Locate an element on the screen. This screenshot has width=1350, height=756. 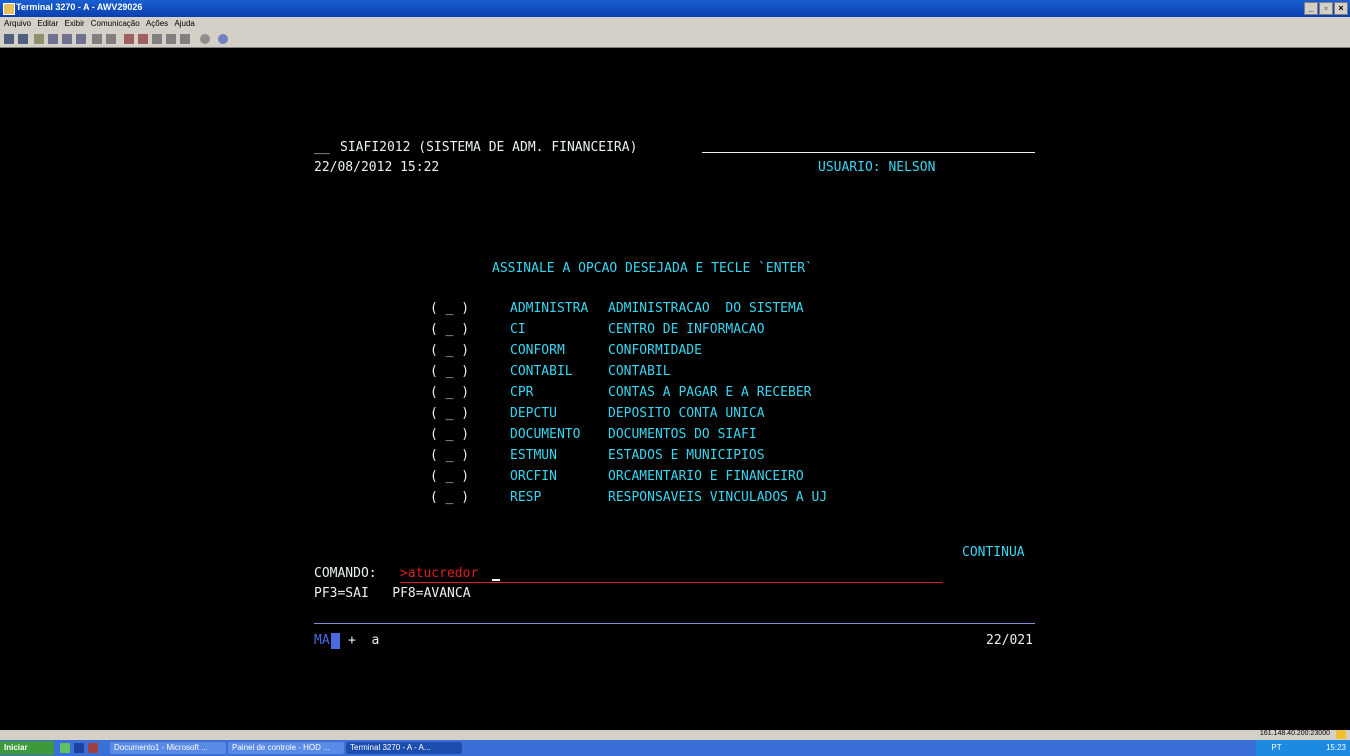
option-description: CONTAS A PAGAR E A RECEBER is located at coordinates (710, 392).